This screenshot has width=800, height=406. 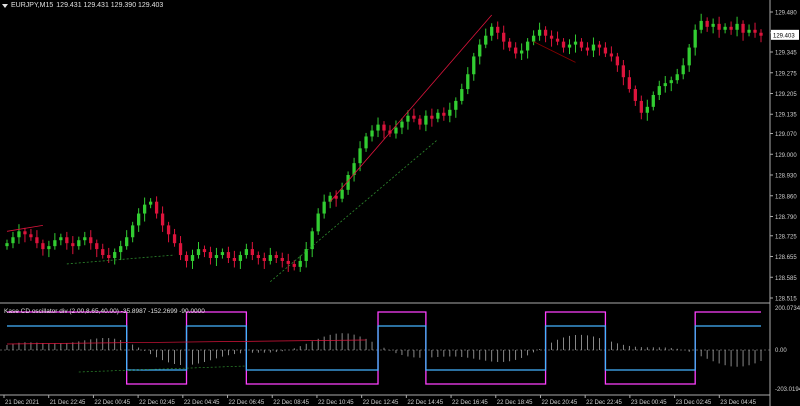 I want to click on time-tick-label: 22 Dec 14:45, so click(x=425, y=403).